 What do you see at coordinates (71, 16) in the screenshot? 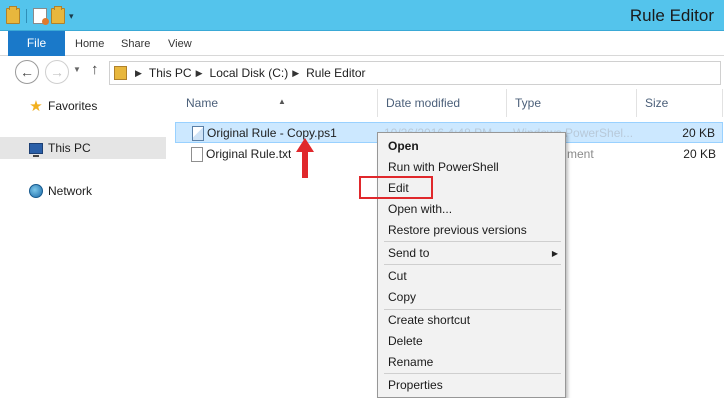
I see `customize-toolbar-icon: ▾` at bounding box center [71, 16].